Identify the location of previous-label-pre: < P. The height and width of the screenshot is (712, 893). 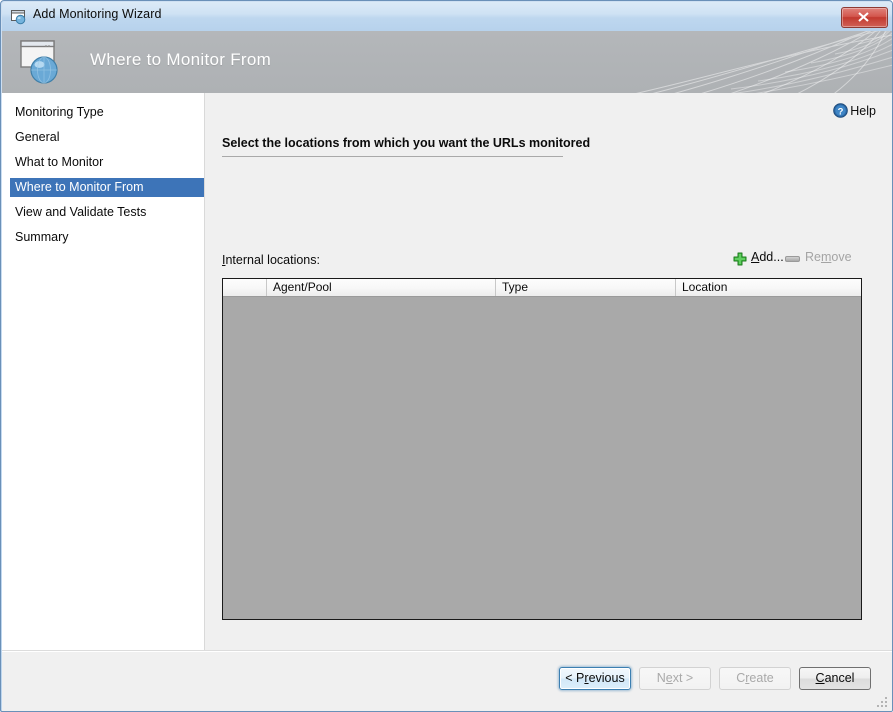
(575, 678).